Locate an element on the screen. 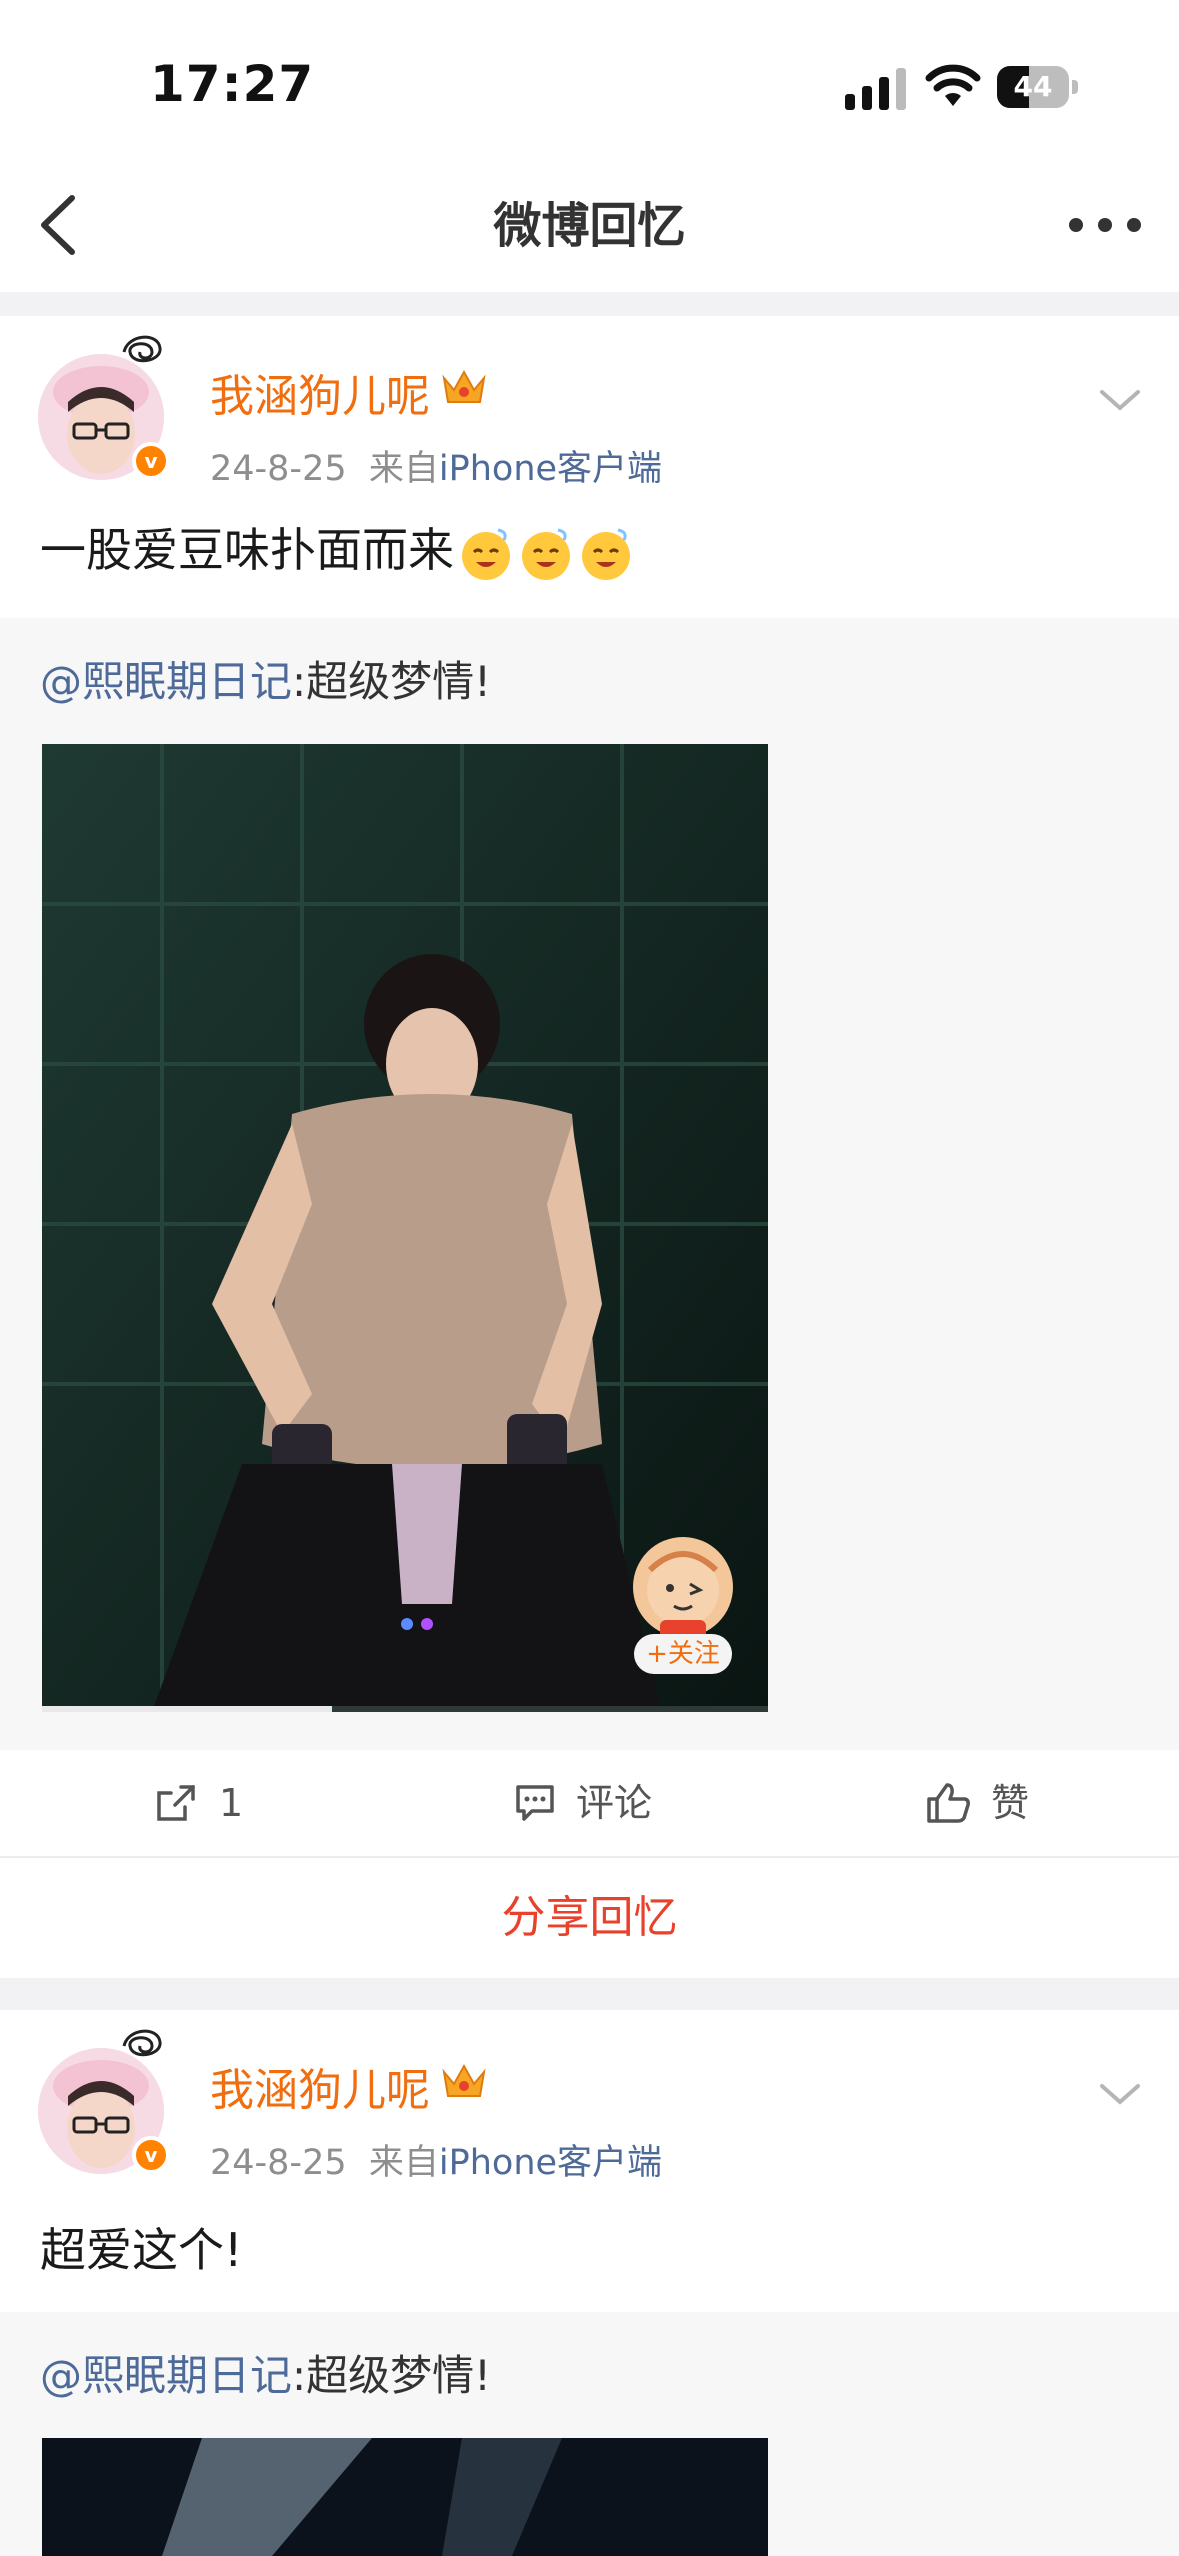 This screenshot has height=2556, width=1179. video-progress-bar is located at coordinates (405, 1709).